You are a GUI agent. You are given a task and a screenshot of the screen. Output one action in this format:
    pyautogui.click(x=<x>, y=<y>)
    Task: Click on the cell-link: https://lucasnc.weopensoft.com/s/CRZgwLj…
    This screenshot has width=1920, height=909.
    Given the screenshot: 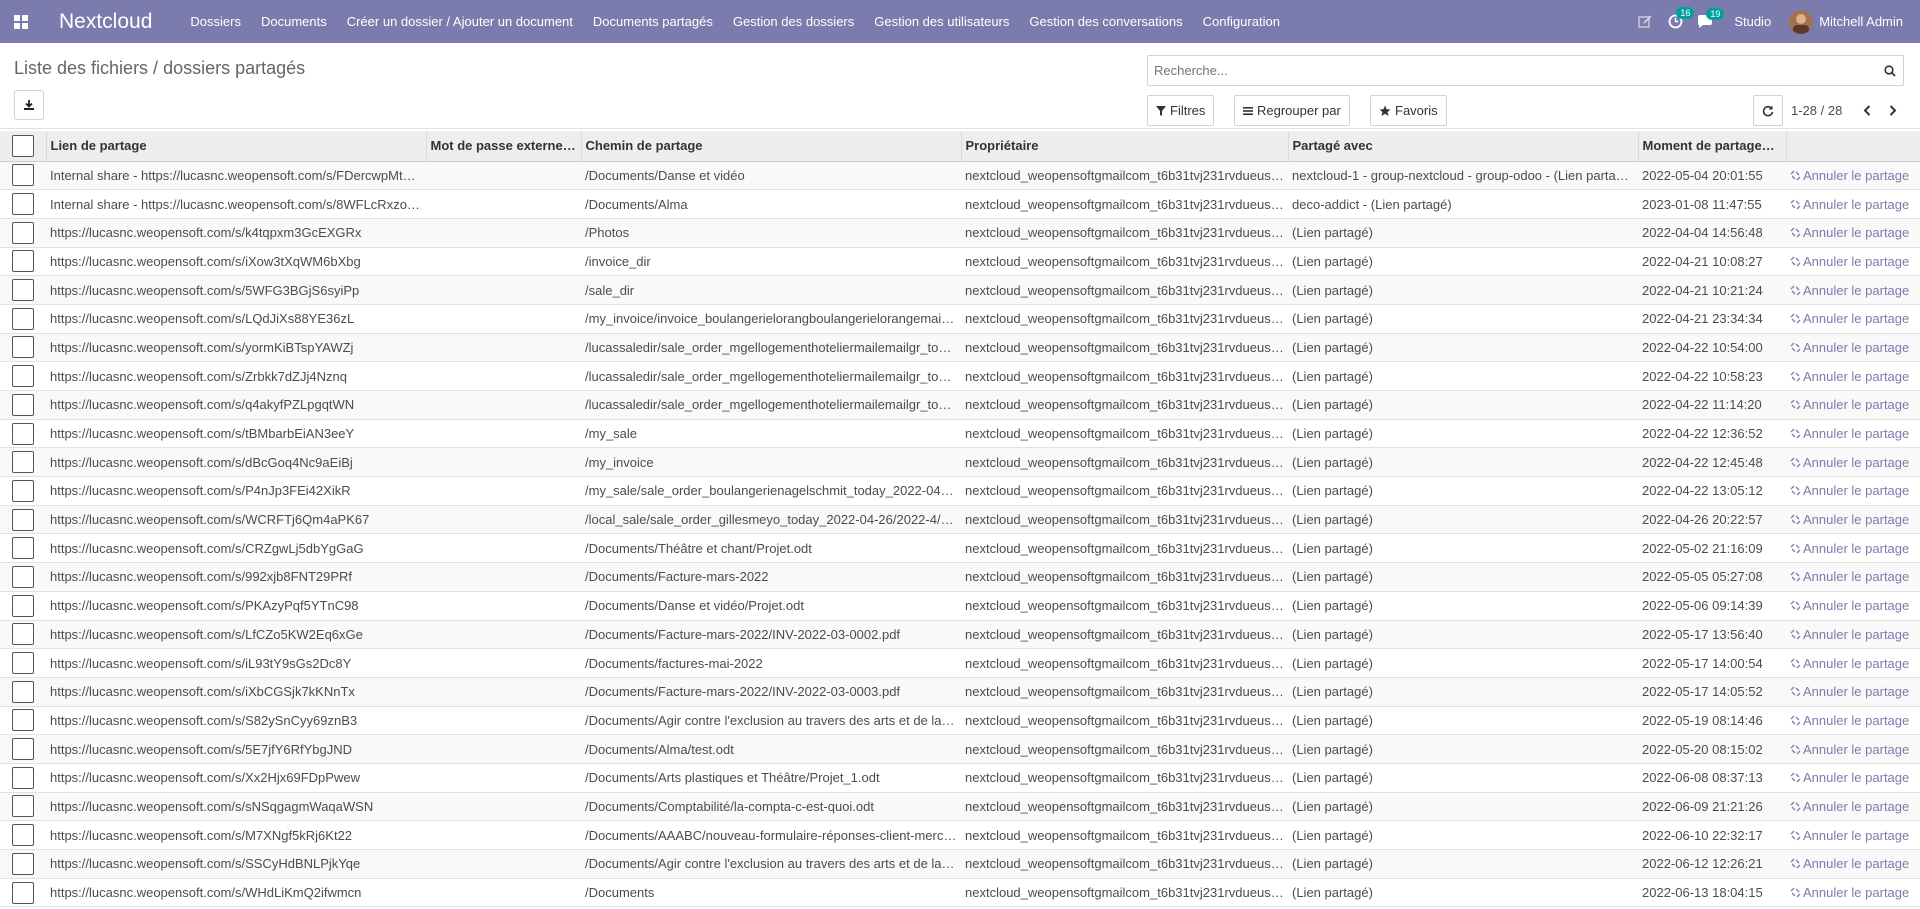 What is the action you would take?
    pyautogui.click(x=236, y=548)
    